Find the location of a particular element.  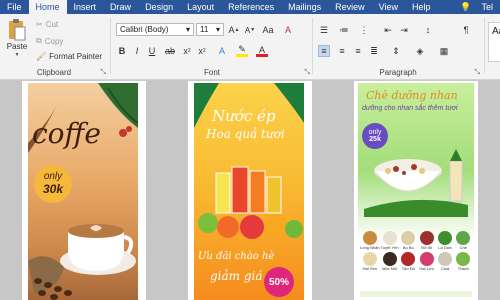

underline-icon: U is located at coordinates (152, 51).